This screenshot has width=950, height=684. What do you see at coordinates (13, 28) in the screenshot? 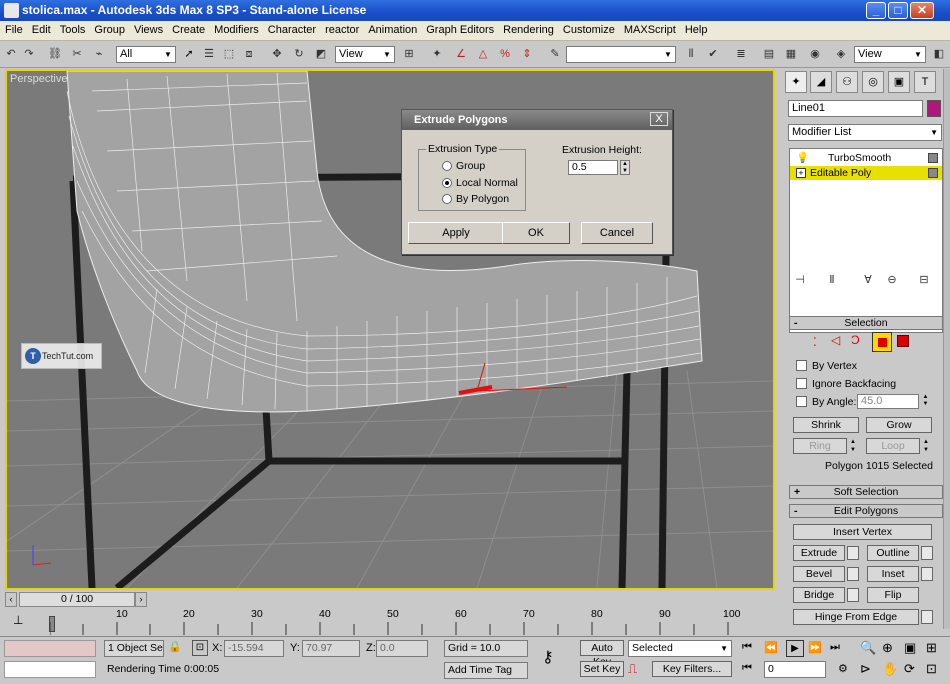
I see `menu-file: File` at bounding box center [13, 28].